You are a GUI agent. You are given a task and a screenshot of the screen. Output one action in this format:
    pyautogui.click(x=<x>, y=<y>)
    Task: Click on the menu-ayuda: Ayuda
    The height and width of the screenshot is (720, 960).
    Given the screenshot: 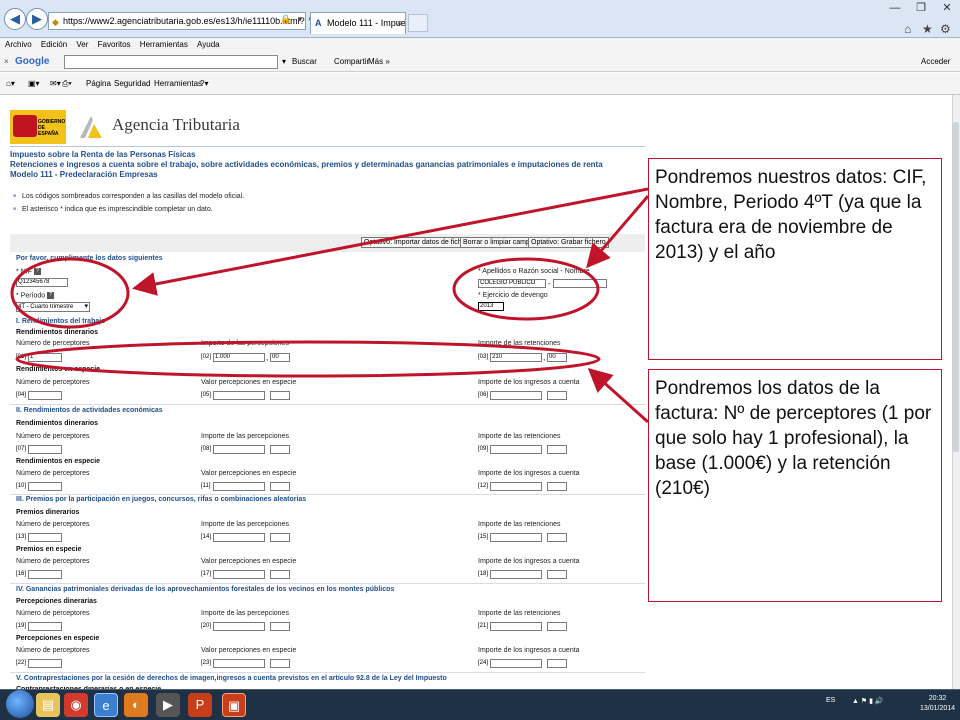 What is the action you would take?
    pyautogui.click(x=208, y=44)
    